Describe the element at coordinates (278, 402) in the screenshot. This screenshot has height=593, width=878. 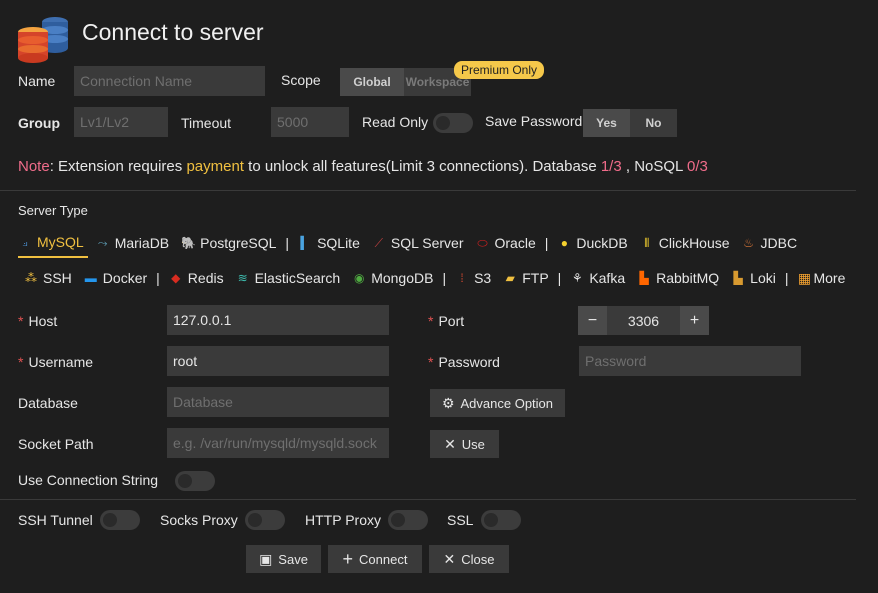
I see `database-input` at that location.